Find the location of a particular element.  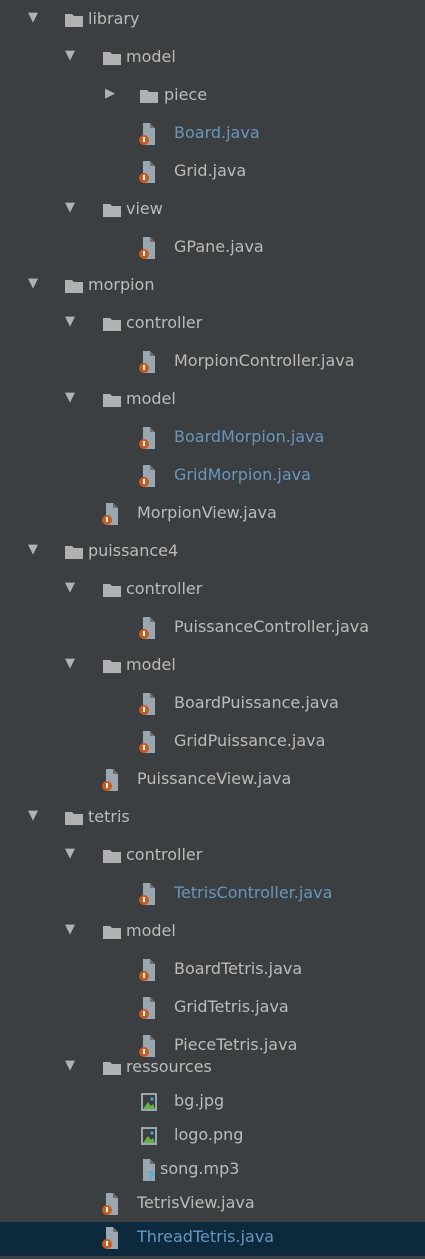

tree-label: GridMorpion.java is located at coordinates (242, 474).